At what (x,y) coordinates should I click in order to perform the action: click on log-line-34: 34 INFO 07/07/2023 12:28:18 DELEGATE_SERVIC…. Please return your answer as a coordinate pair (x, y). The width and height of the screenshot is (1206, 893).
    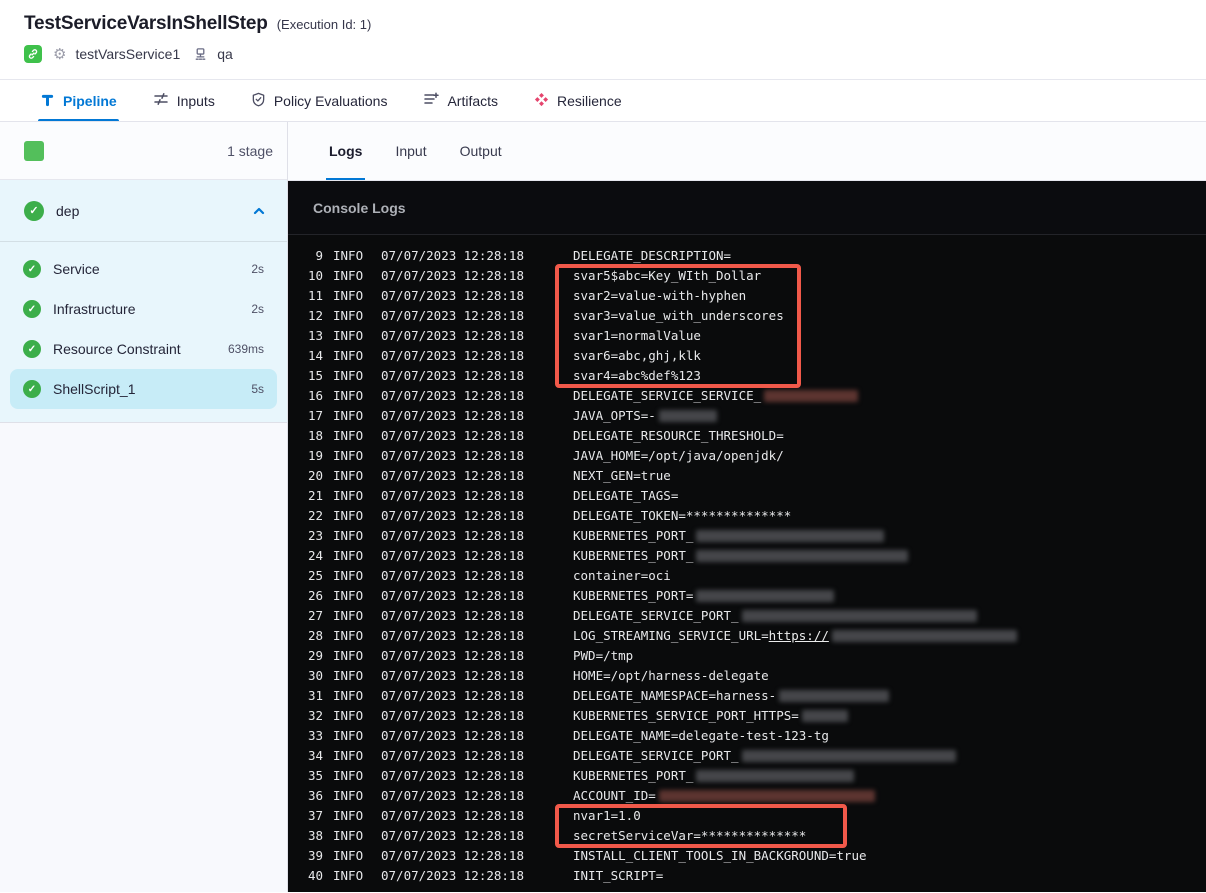
    Looking at the image, I should click on (747, 755).